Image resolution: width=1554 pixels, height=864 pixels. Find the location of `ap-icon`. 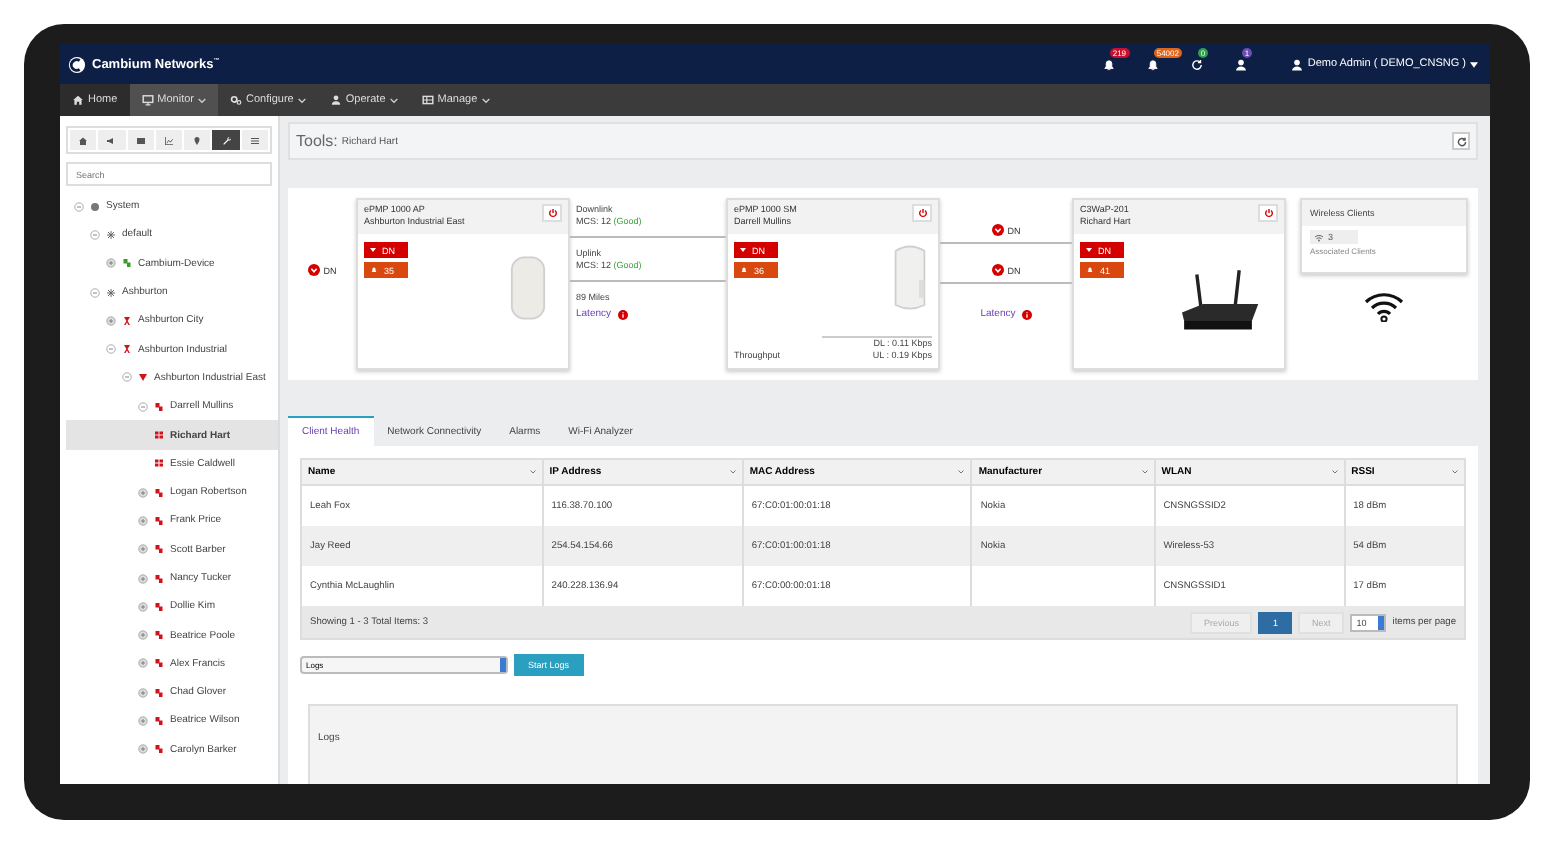

ap-icon is located at coordinates (143, 377).